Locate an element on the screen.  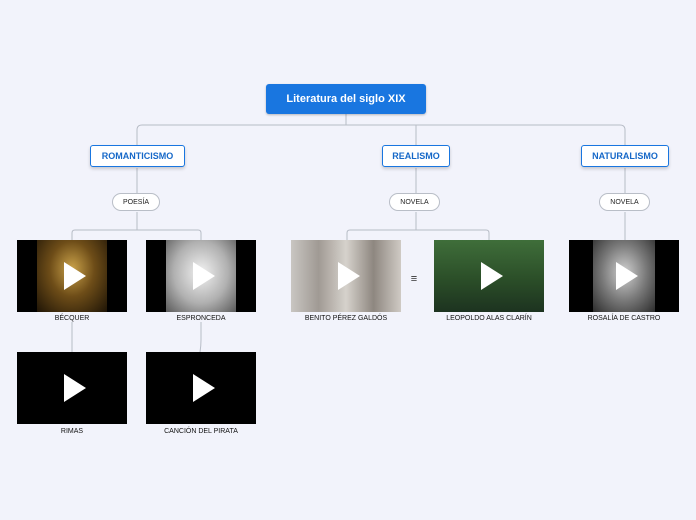
topic-naturalismo-label: NATURALISMO is located at coordinates (625, 156).